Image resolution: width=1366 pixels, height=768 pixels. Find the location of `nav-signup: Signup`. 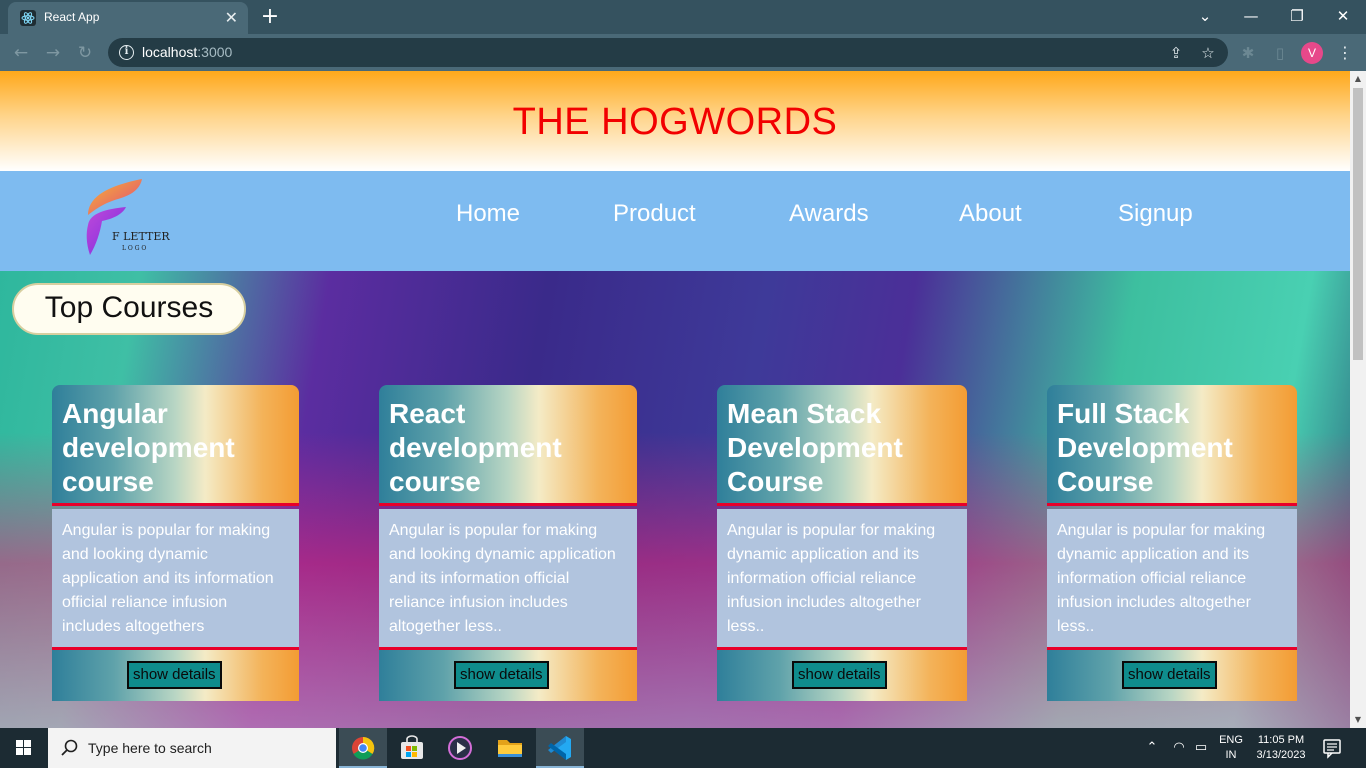

nav-signup: Signup is located at coordinates (1155, 214).